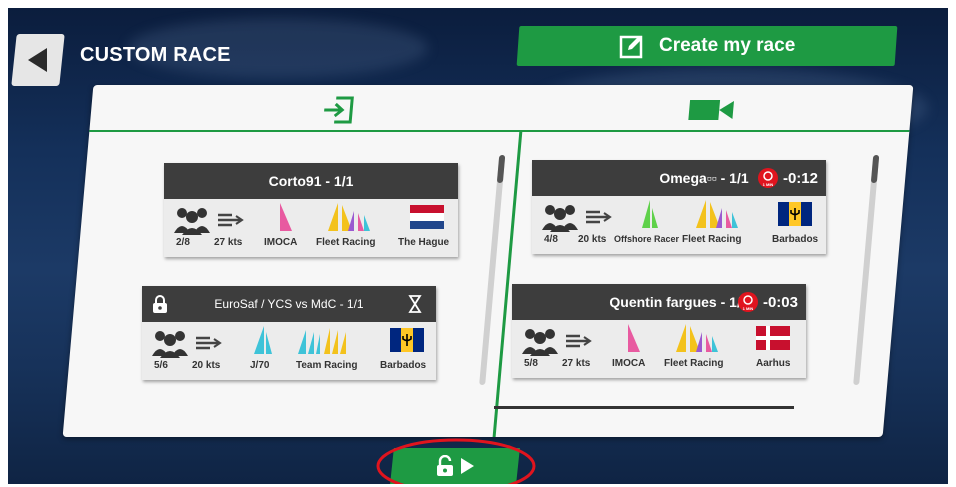 The height and width of the screenshot is (487, 956). I want to click on video-camera-icon, so click(711, 110).